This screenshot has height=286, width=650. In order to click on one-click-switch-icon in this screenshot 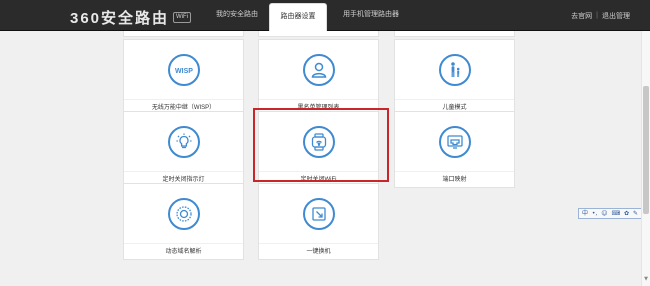, I will do `click(318, 213)`.